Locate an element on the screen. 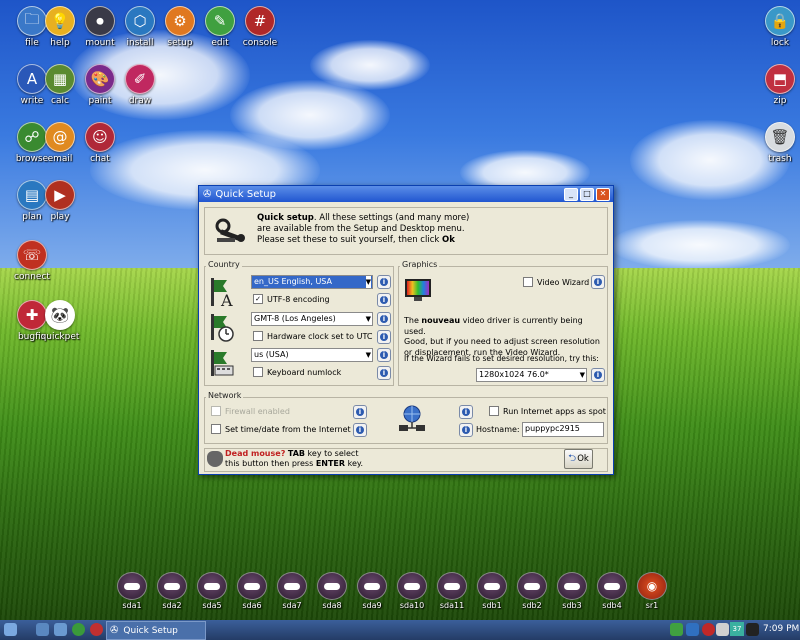  hwclock-check-box is located at coordinates (258, 336).